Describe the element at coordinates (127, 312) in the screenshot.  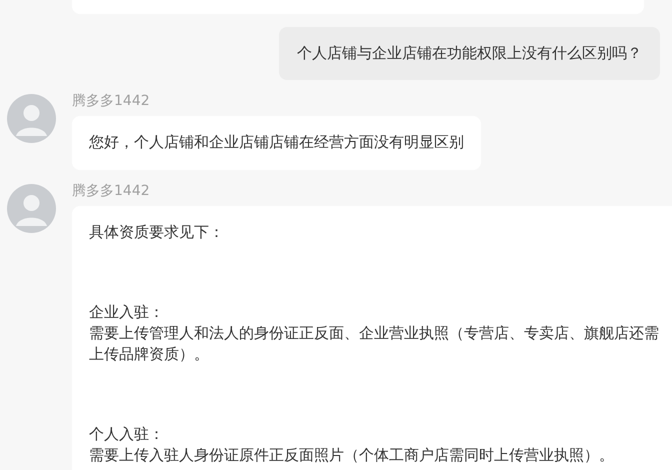
I see `message-text: 企业入驻：` at that location.